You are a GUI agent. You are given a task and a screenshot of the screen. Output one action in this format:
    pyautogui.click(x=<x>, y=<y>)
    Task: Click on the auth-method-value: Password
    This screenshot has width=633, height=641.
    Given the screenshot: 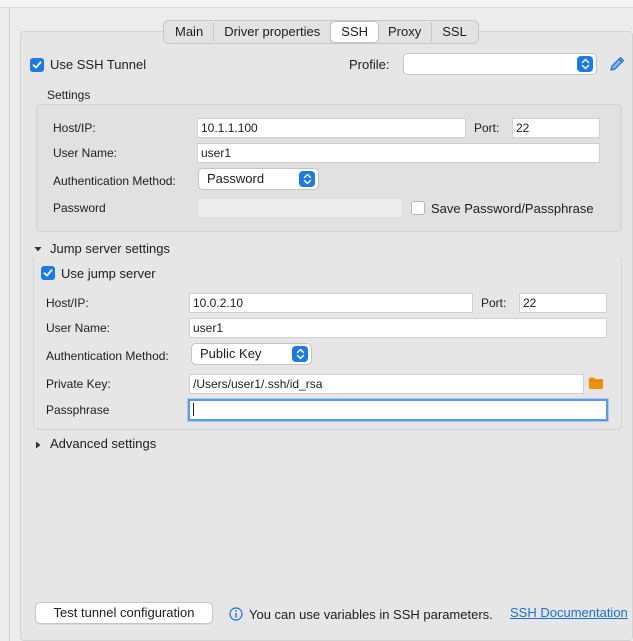 What is the action you would take?
    pyautogui.click(x=236, y=178)
    